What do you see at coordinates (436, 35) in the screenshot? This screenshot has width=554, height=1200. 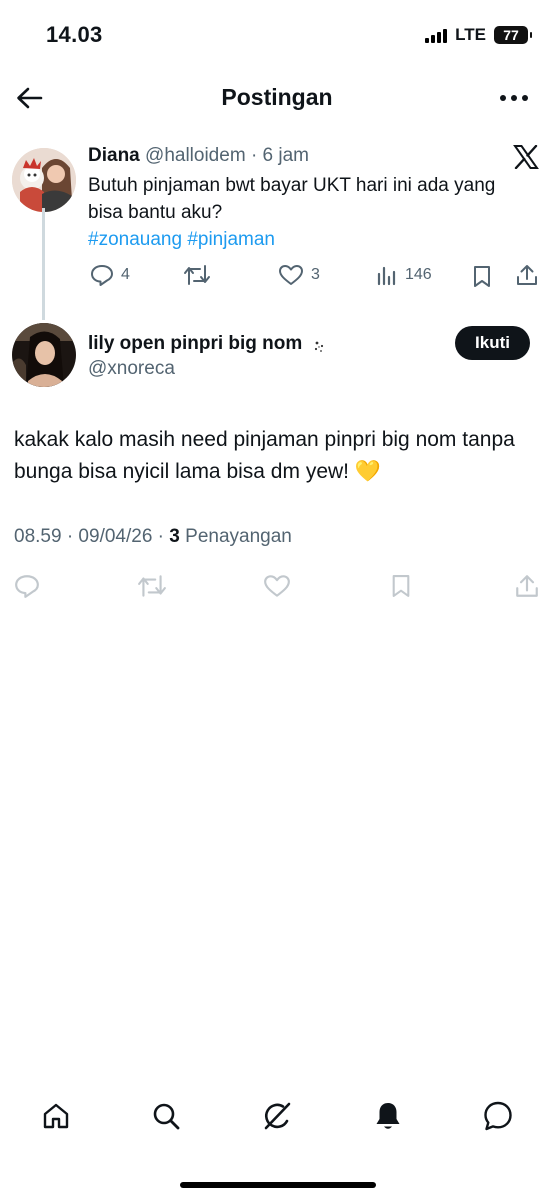 I see `signal-icon` at bounding box center [436, 35].